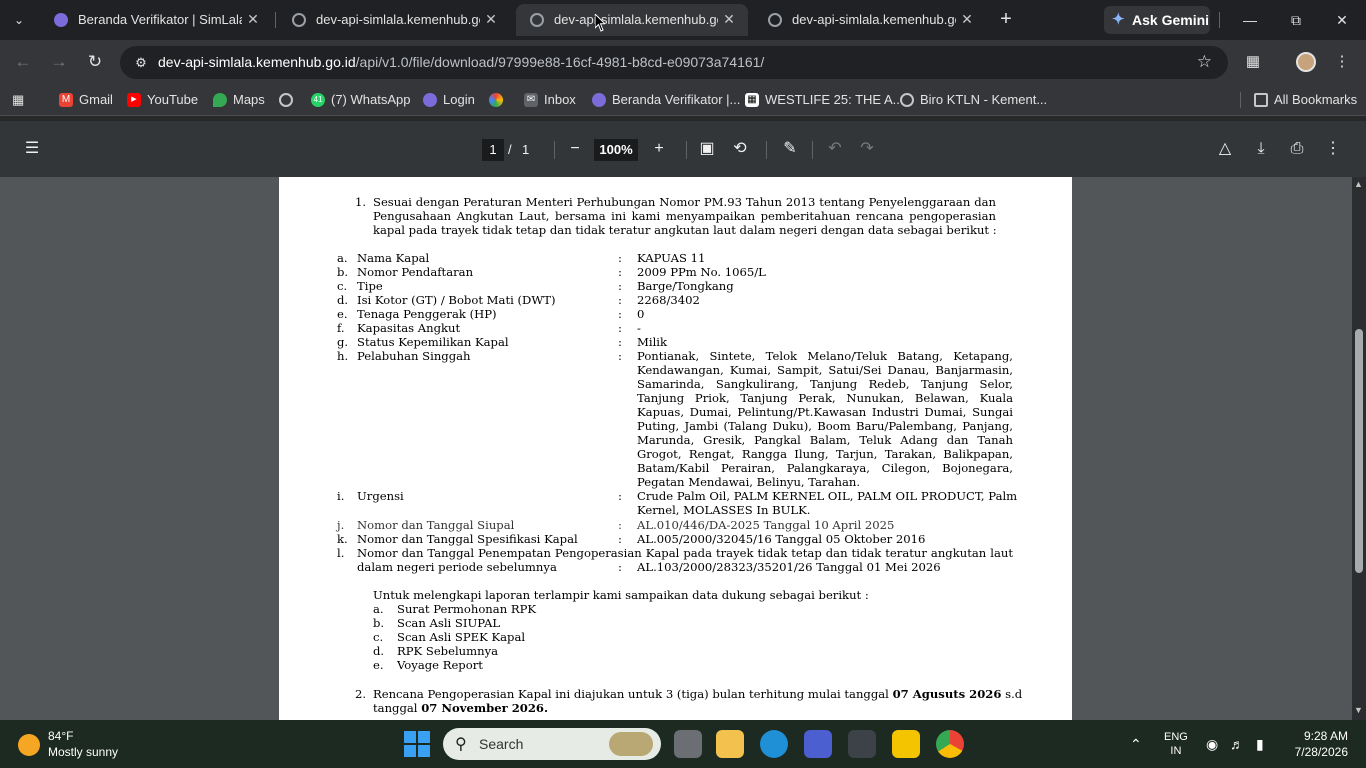  Describe the element at coordinates (485, 708) in the screenshot. I see `p2-end-date: 07 November 2026.` at that location.